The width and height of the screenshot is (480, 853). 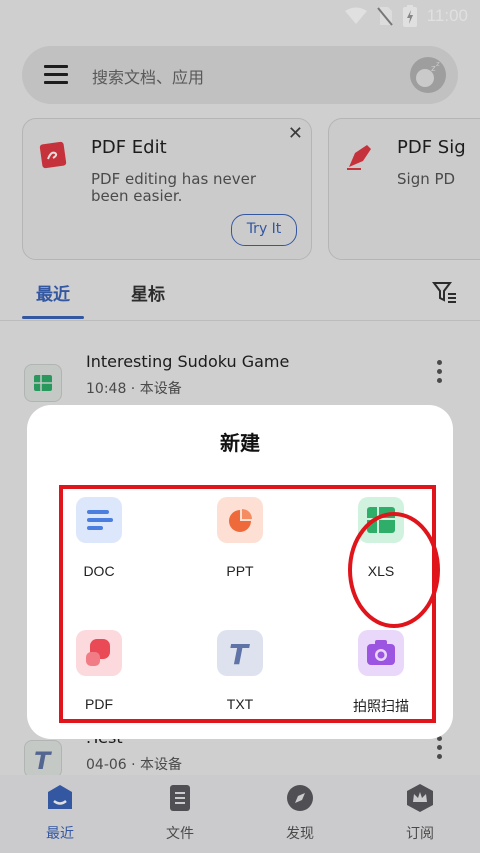 What do you see at coordinates (394, 570) in the screenshot?
I see `highlight-ellipse` at bounding box center [394, 570].